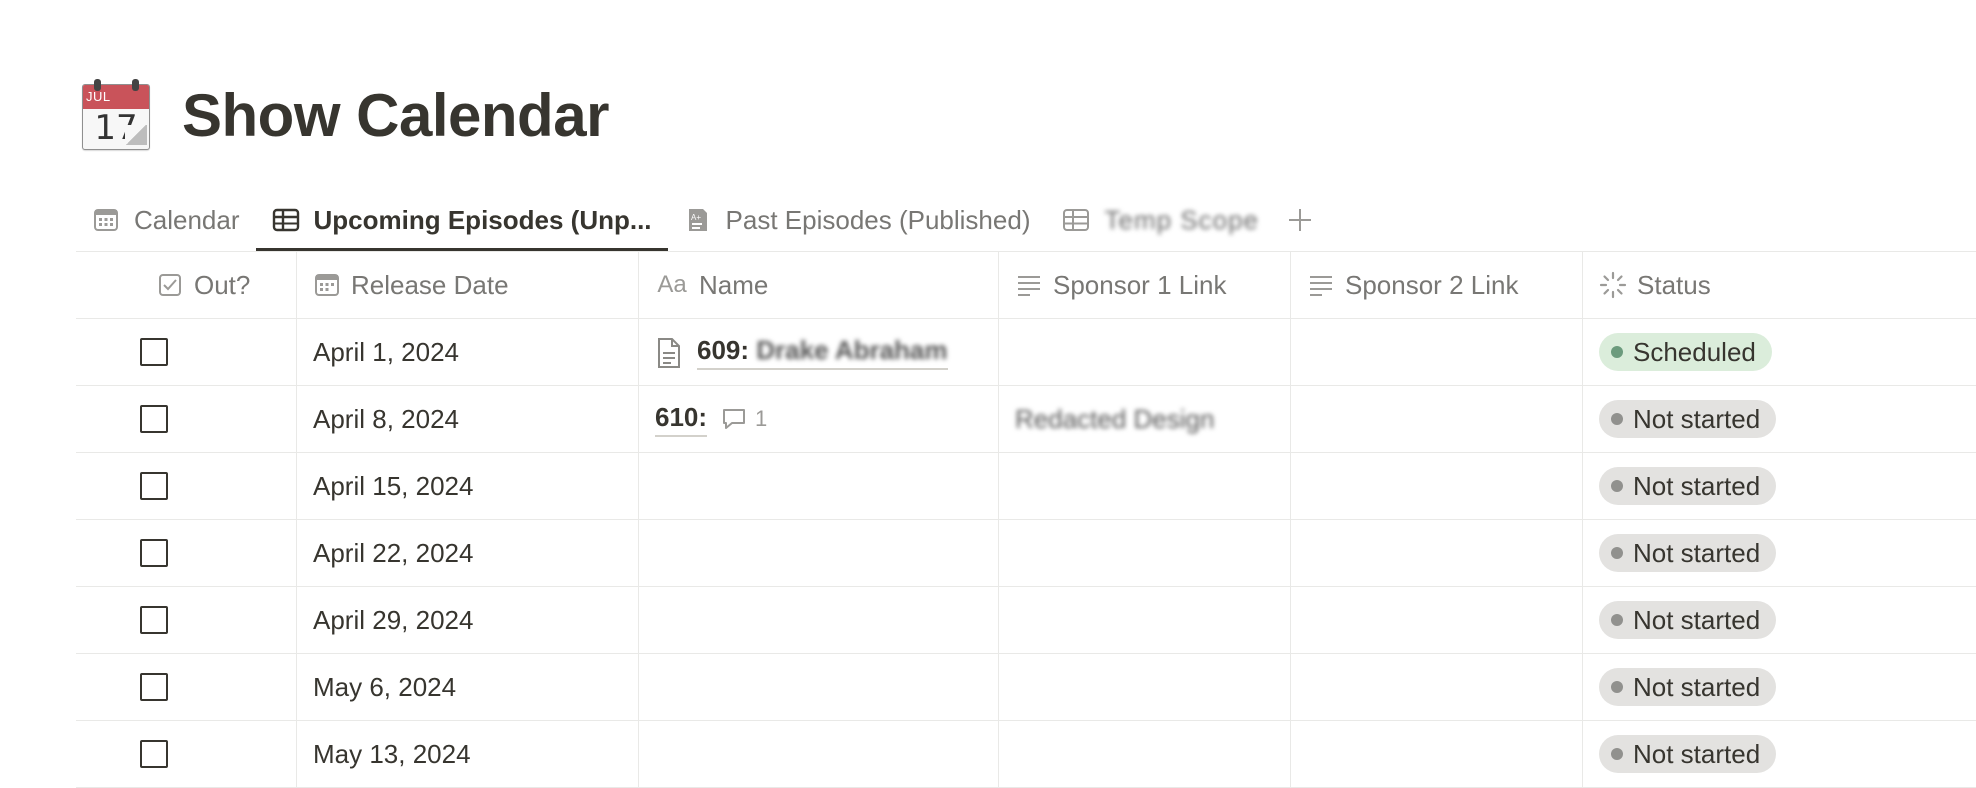 The width and height of the screenshot is (1976, 788). Describe the element at coordinates (222, 284) in the screenshot. I see `column-header-label: Out?` at that location.